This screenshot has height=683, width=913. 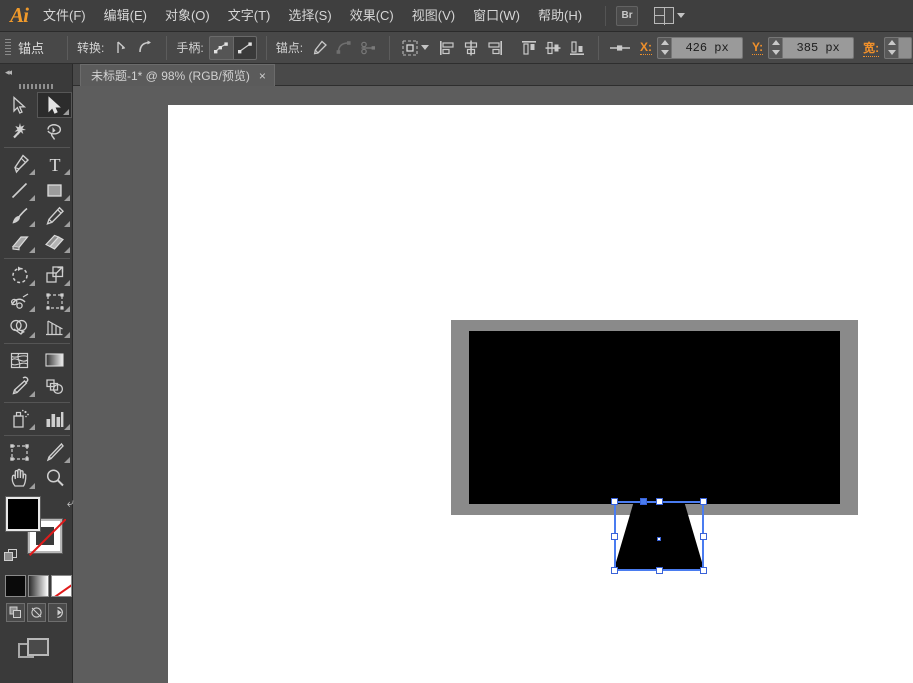 I want to click on direct-selection-tool, so click(x=54, y=105).